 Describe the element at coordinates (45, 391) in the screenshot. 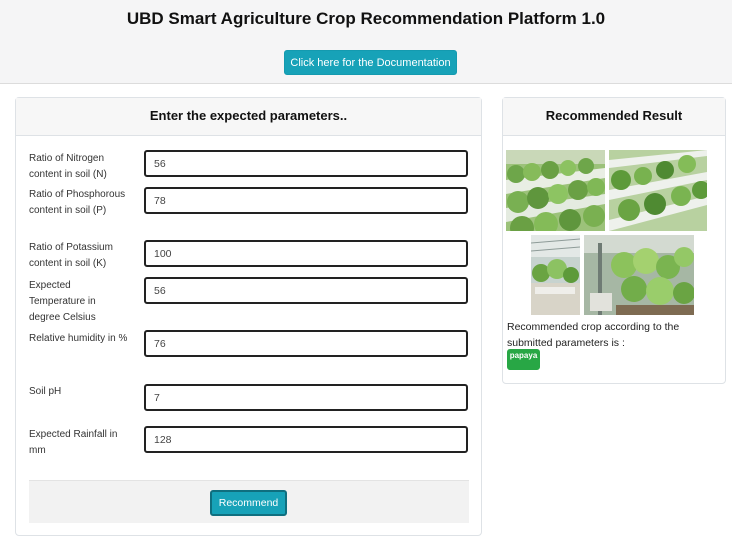

I see `soil-ph-label: Soil pH` at that location.